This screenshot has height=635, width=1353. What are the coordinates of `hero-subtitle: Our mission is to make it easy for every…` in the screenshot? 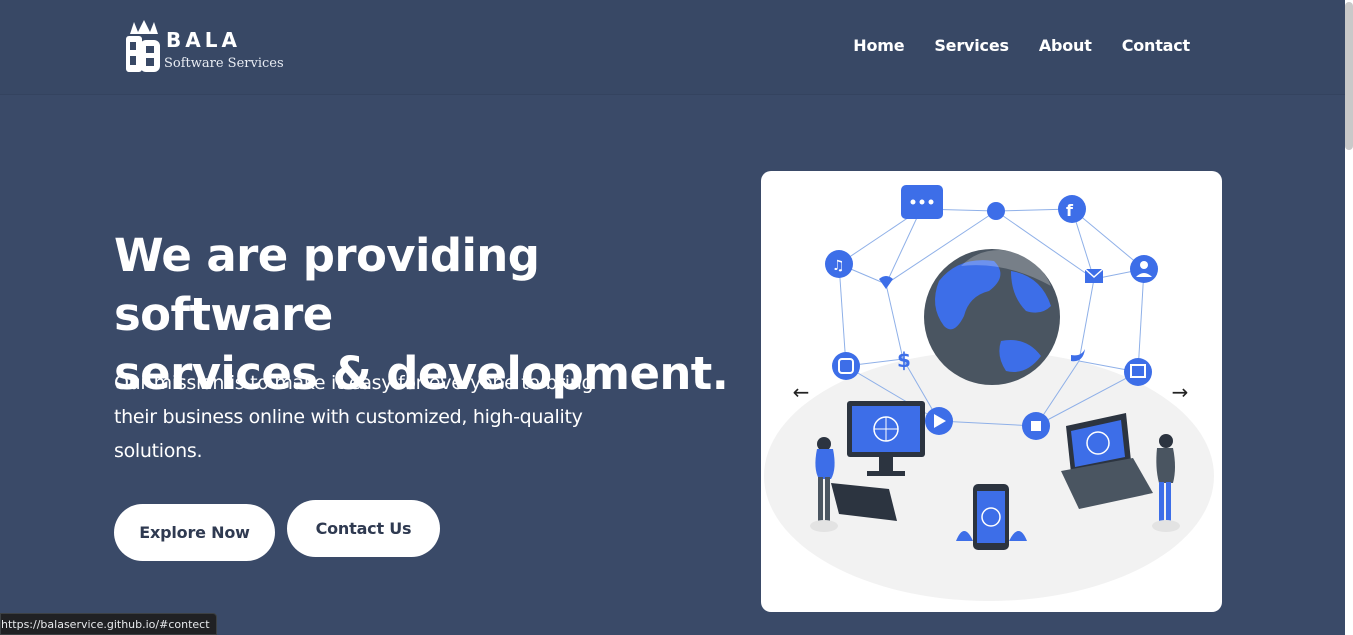 It's located at (354, 417).